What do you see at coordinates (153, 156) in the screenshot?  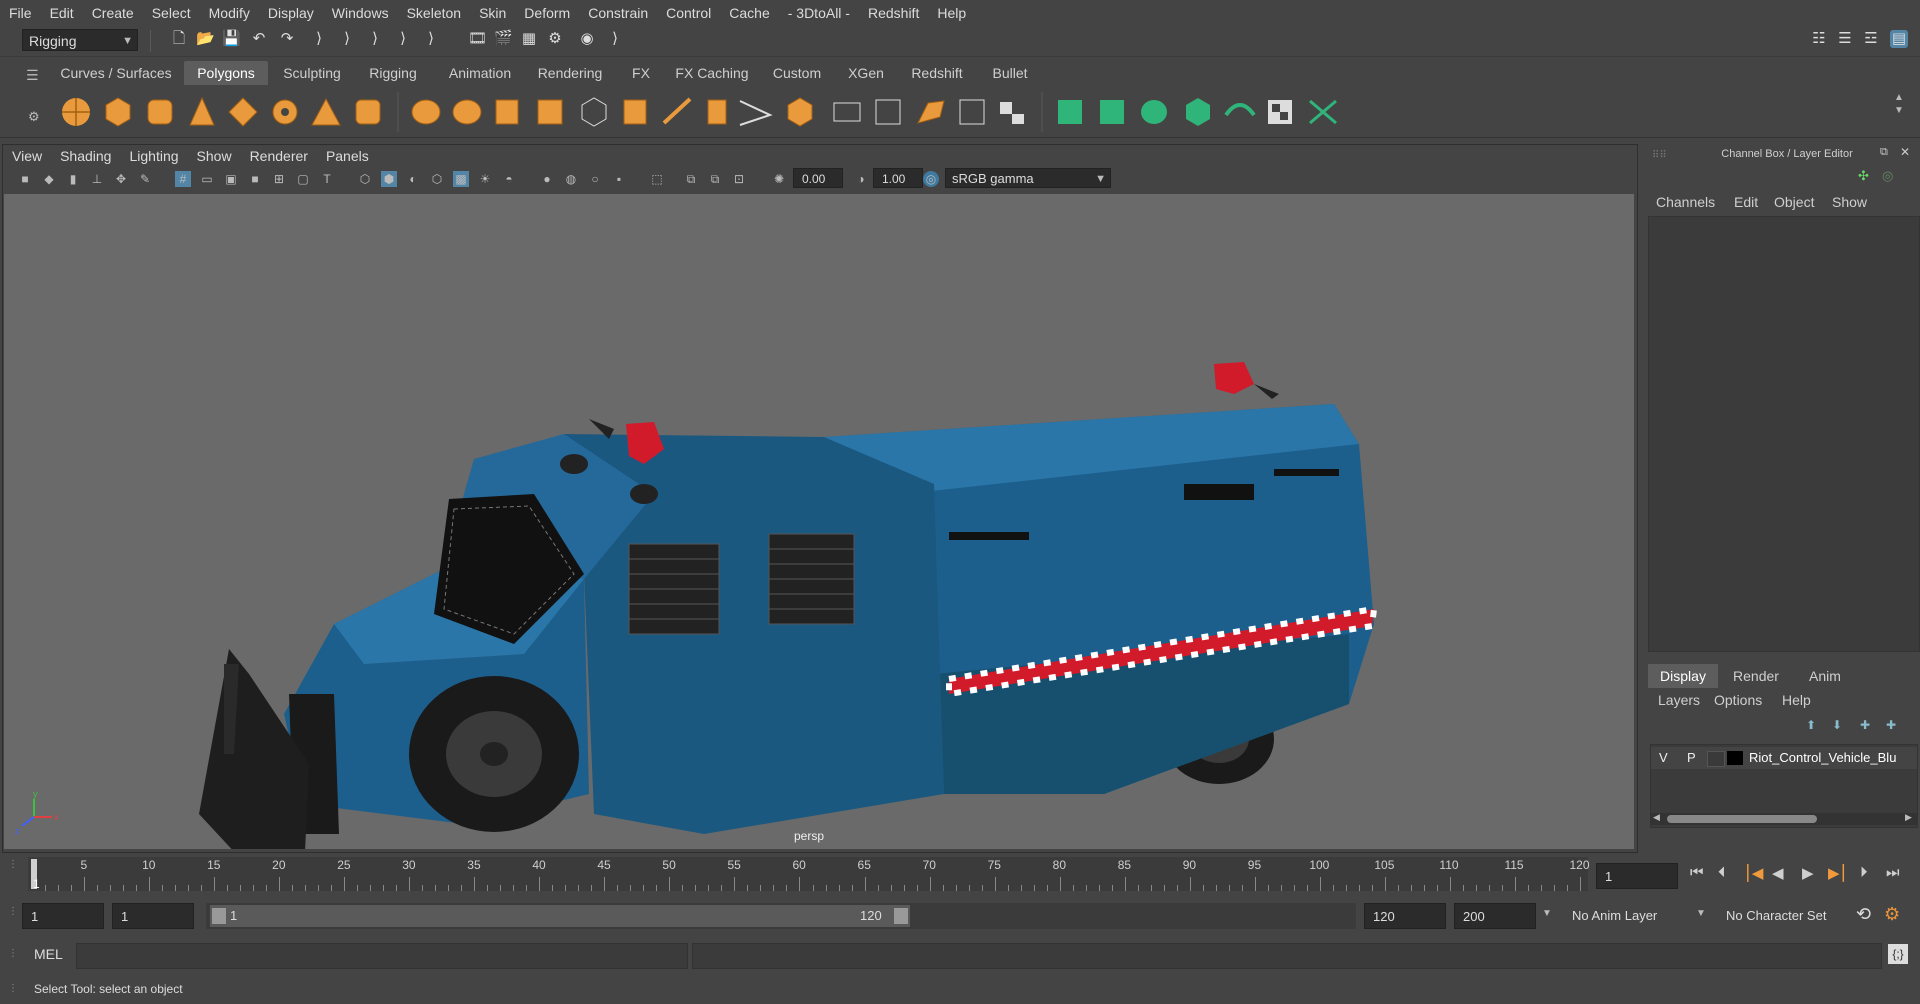 I see `viewport-menu-lighting: Lighting` at bounding box center [153, 156].